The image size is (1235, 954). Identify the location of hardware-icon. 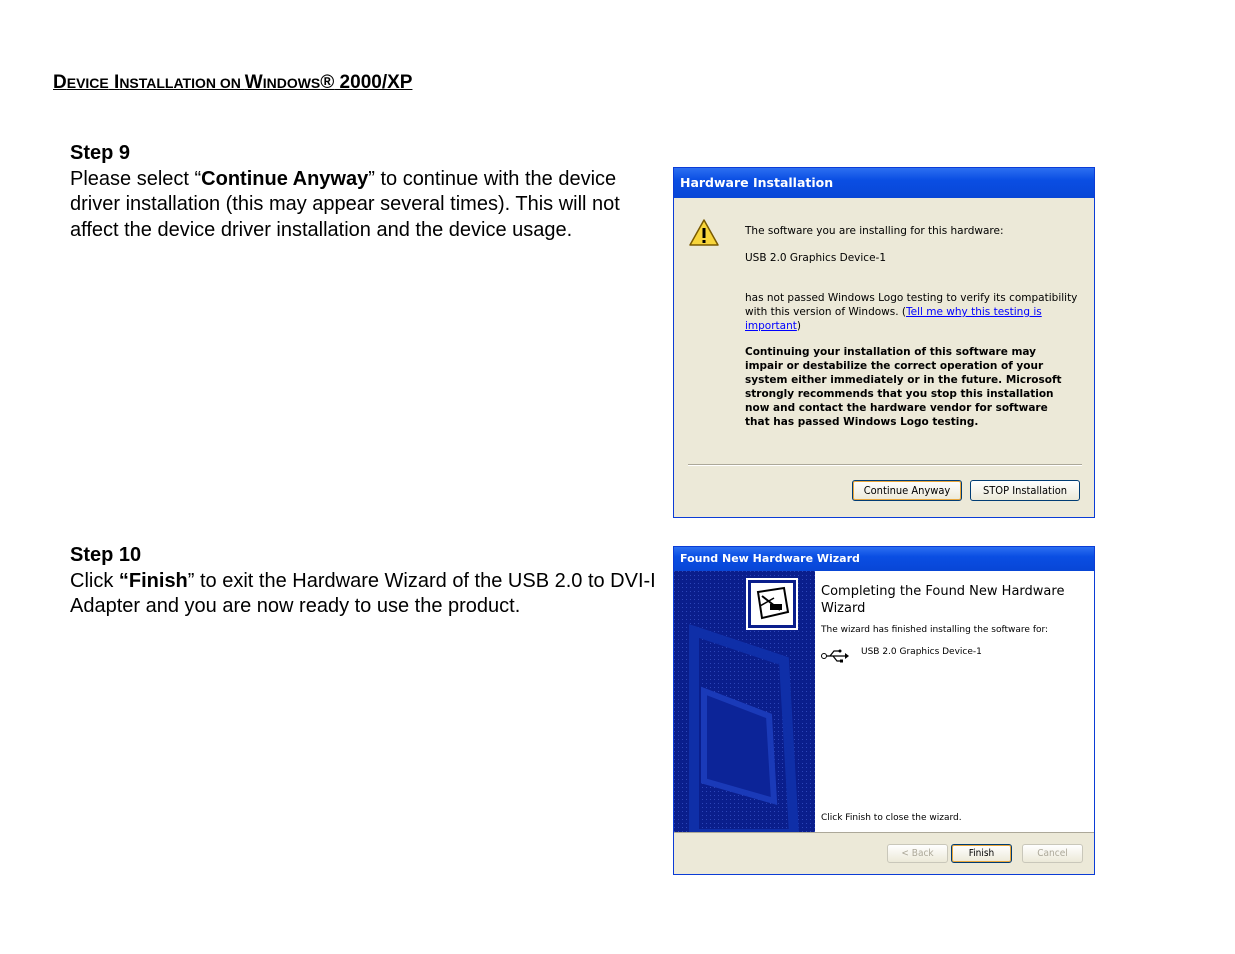
(772, 606).